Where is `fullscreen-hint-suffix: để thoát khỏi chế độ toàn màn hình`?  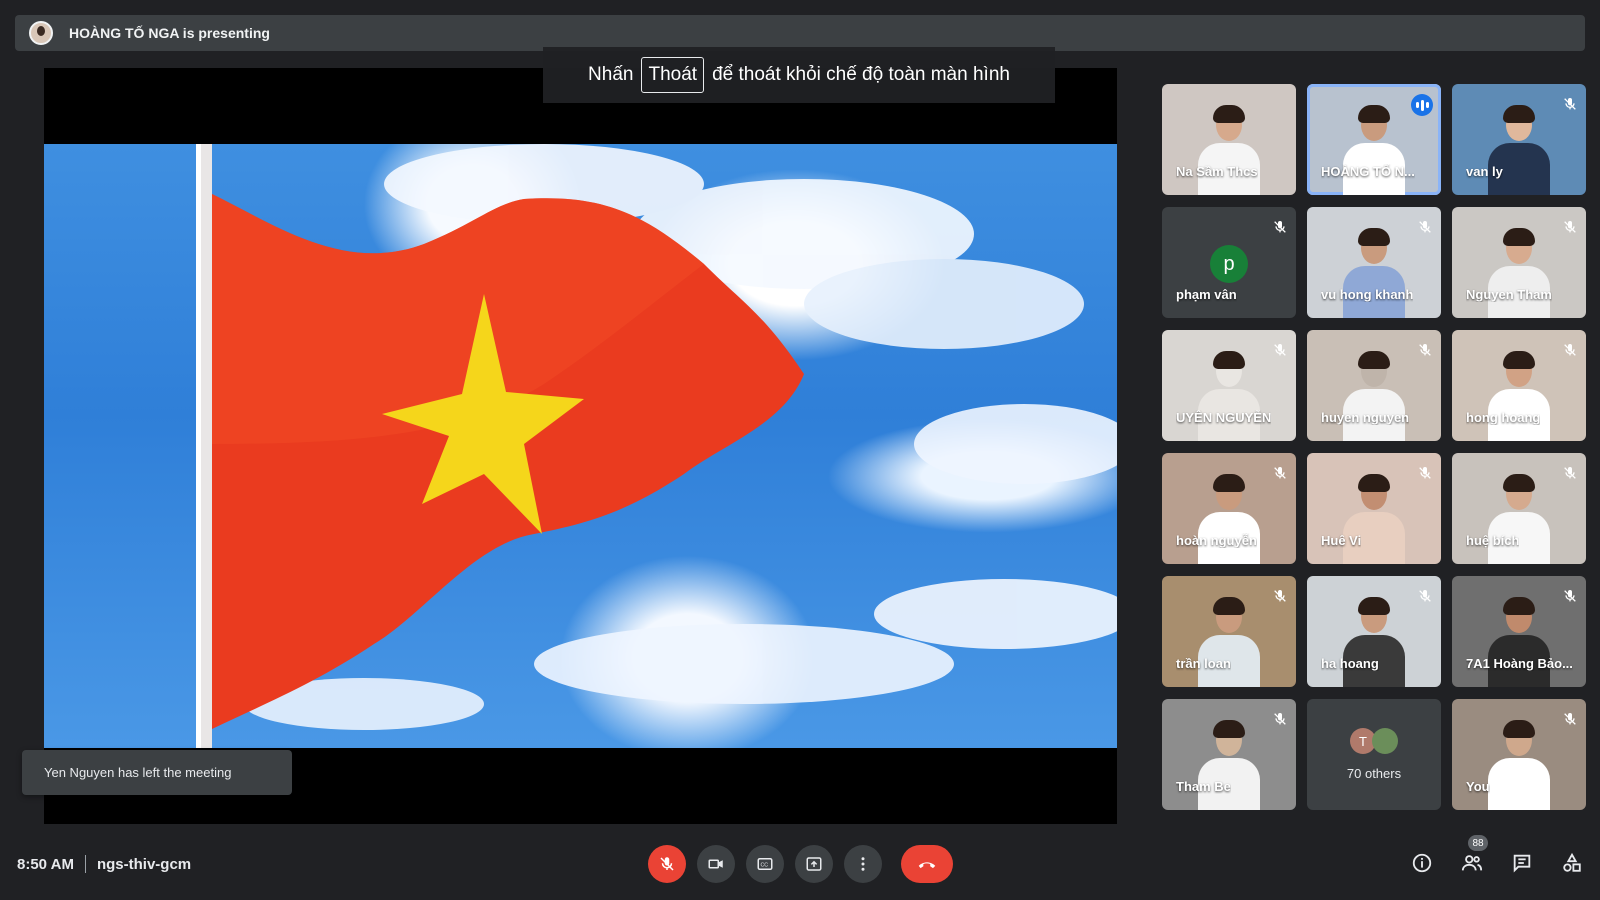 fullscreen-hint-suffix: để thoát khỏi chế độ toàn màn hình is located at coordinates (861, 74).